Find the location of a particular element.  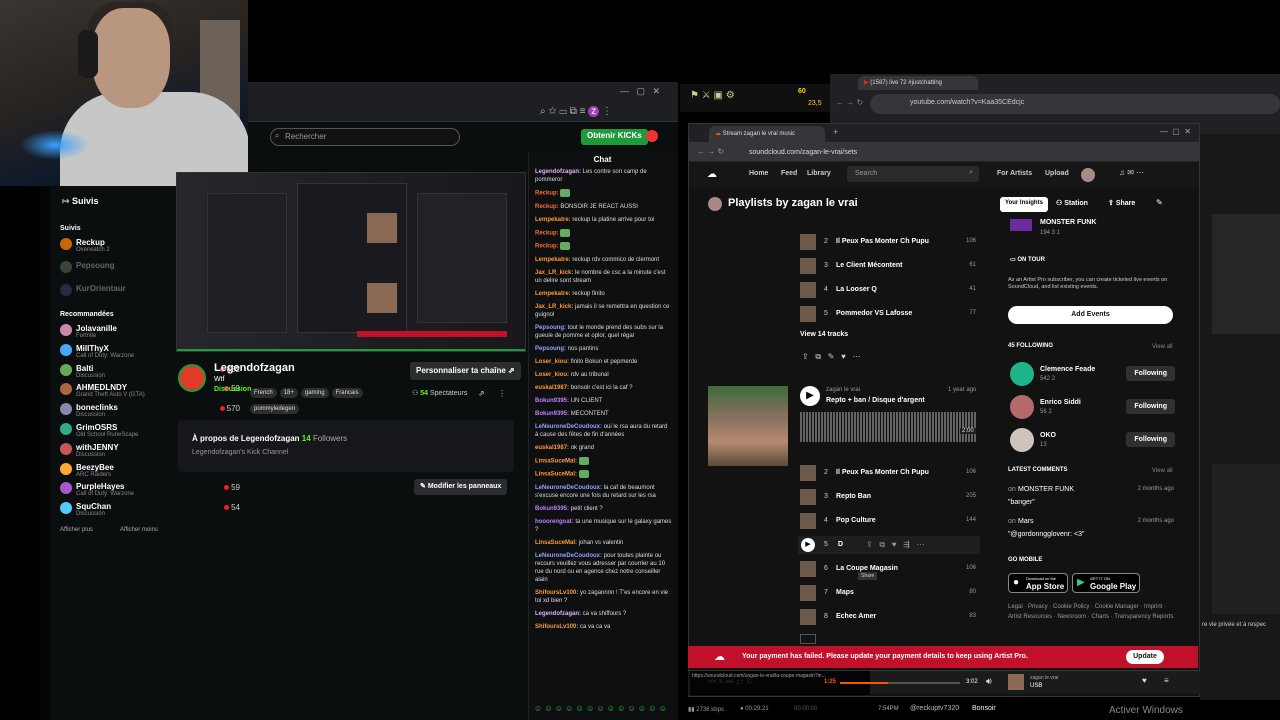

soundcloud-url-bar: ← → ↻ soundcloud.com/zagan-le-vrai/sets is located at coordinates (944, 152).